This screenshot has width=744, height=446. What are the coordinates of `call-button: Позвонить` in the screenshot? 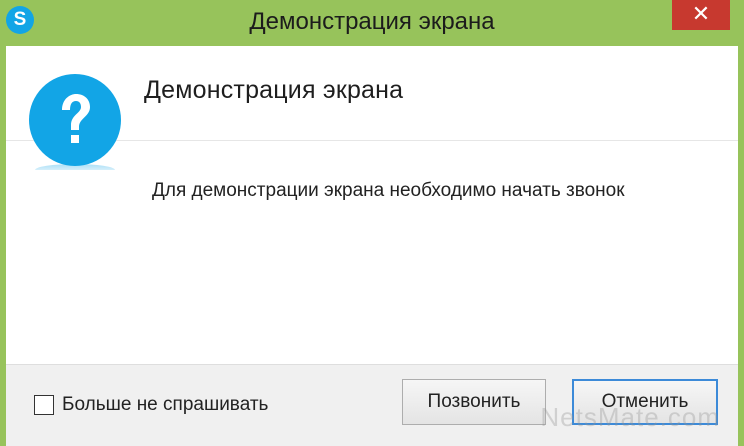 It's located at (474, 402).